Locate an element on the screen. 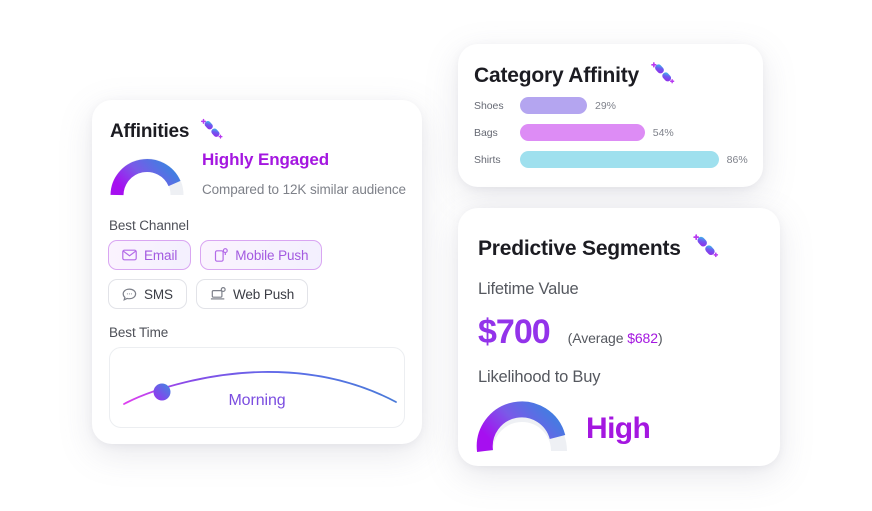 The width and height of the screenshot is (872, 511). envelope-icon is located at coordinates (129, 255).